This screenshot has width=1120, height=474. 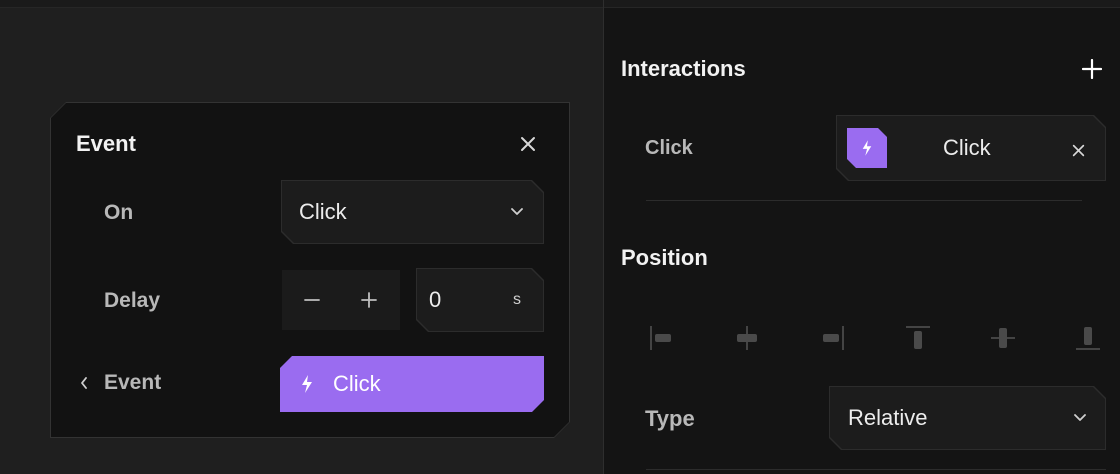 I want to click on delay-unit: s, so click(x=517, y=299).